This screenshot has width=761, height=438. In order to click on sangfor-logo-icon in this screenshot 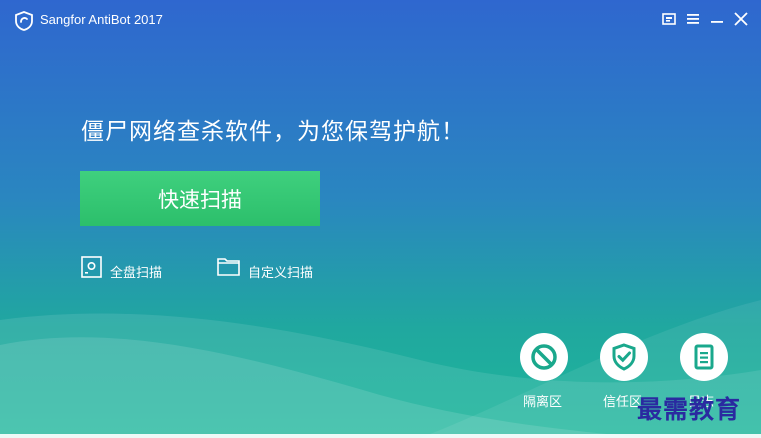, I will do `click(24, 21)`.